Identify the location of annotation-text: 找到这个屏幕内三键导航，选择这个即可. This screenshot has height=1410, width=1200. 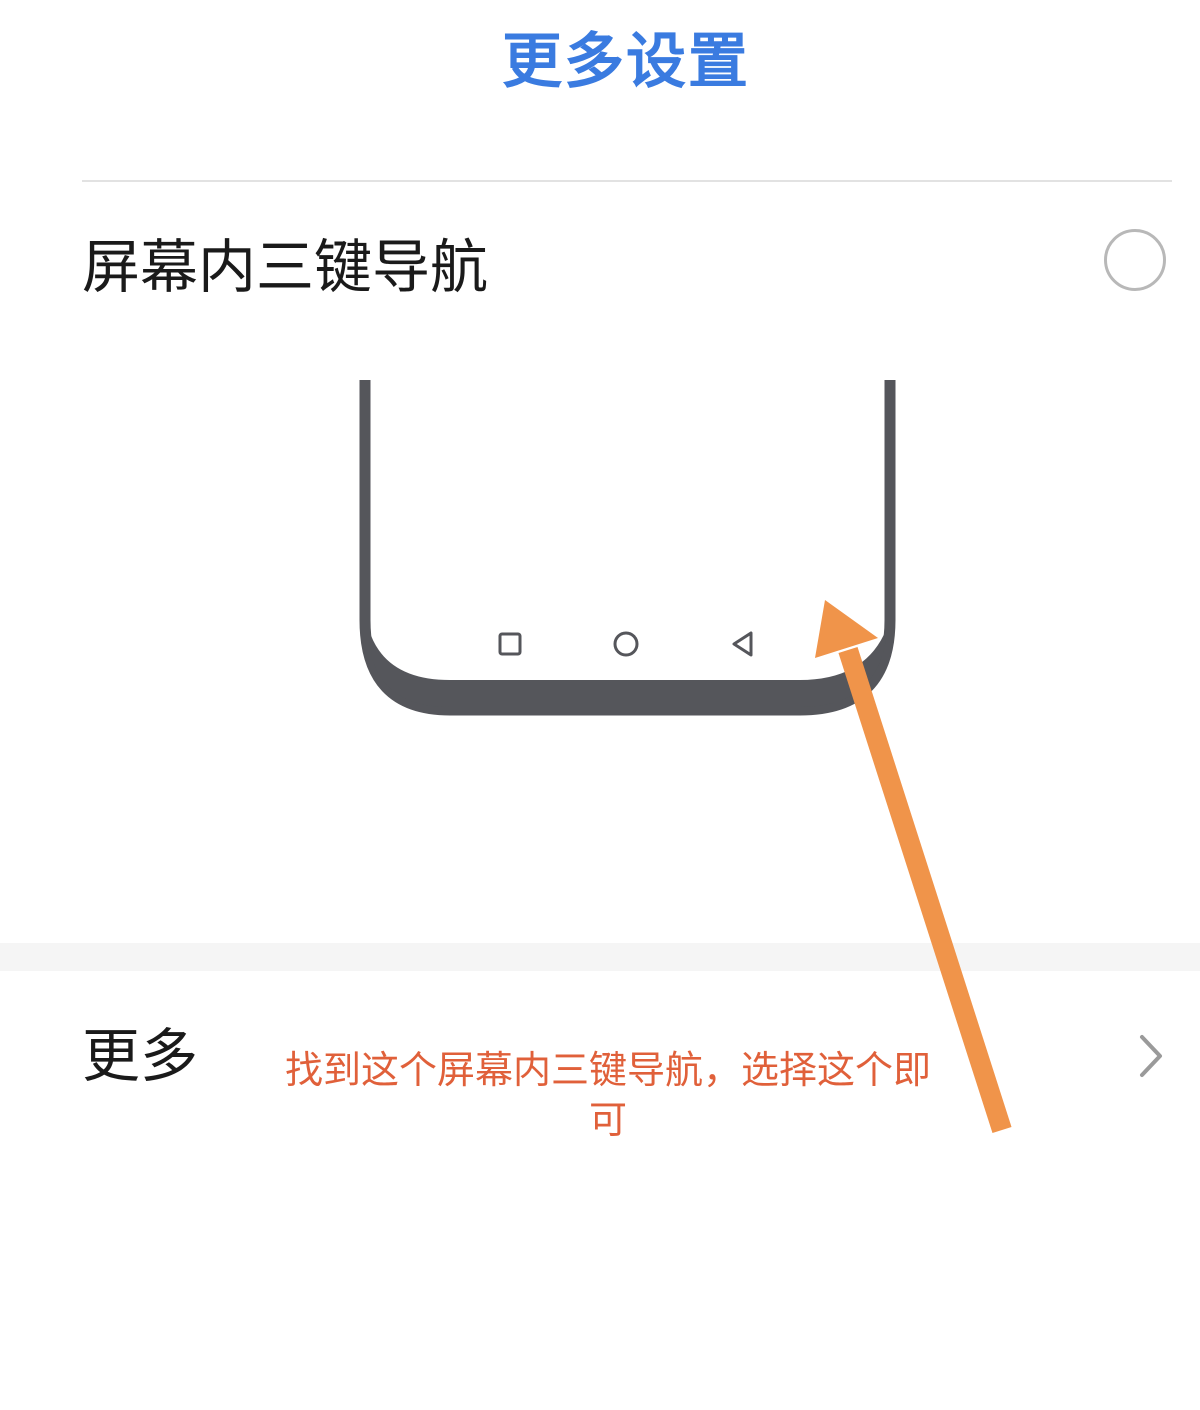
(607, 1095).